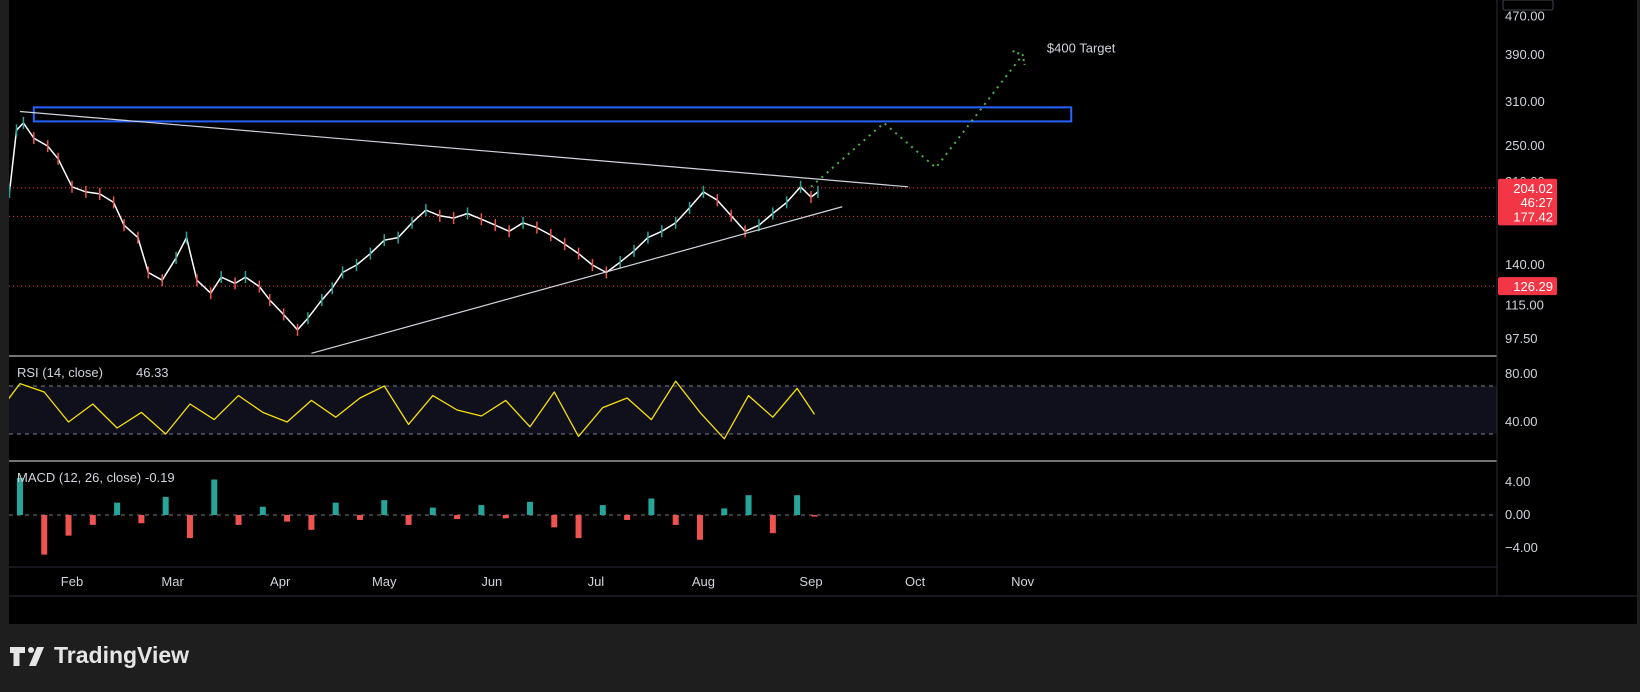 This screenshot has width=1640, height=692. Describe the element at coordinates (1521, 421) in the screenshot. I see `rsi-tick-label: 40.00` at that location.